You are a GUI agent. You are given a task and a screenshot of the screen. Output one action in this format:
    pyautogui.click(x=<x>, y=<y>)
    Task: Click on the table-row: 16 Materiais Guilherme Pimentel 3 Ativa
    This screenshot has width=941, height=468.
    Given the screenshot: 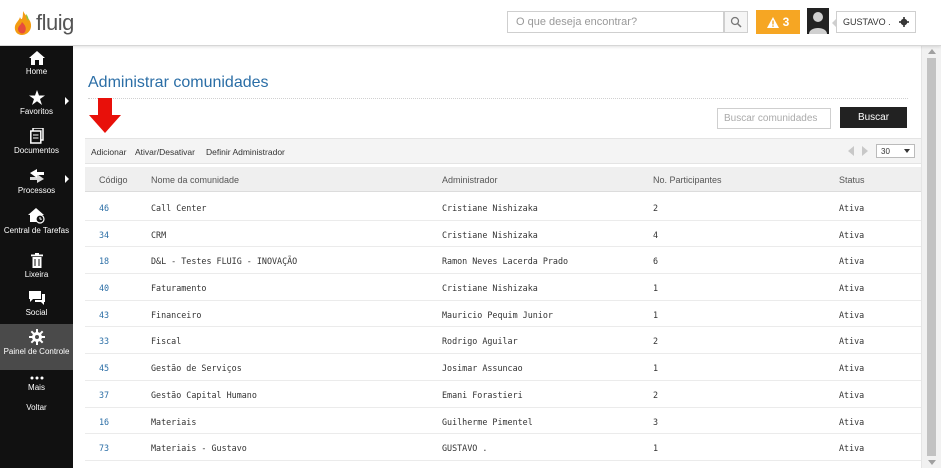 What is the action you would take?
    pyautogui.click(x=503, y=421)
    